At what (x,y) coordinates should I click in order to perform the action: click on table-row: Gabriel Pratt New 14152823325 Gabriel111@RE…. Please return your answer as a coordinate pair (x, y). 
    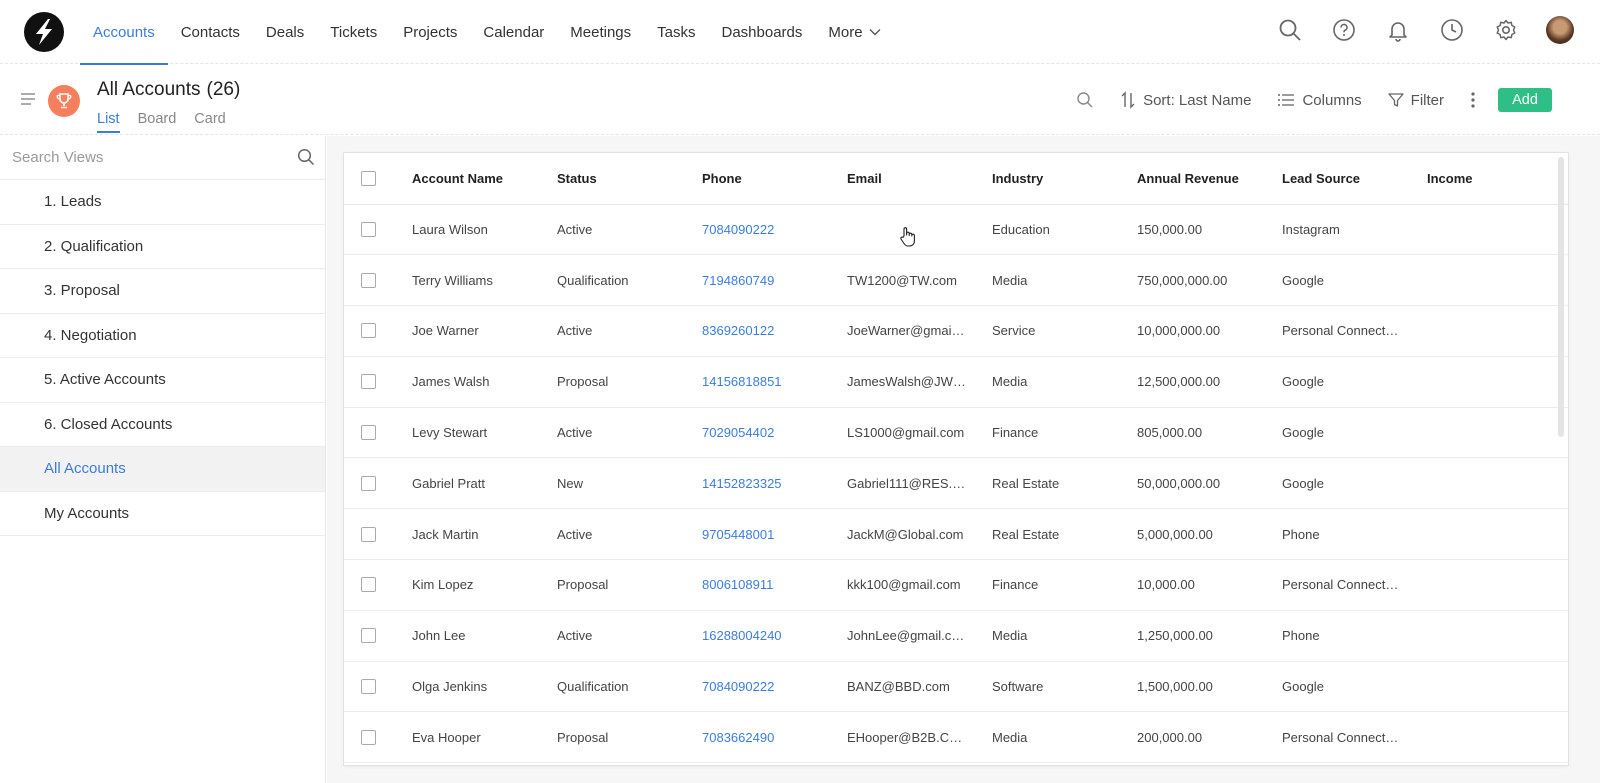
    Looking at the image, I should click on (956, 483).